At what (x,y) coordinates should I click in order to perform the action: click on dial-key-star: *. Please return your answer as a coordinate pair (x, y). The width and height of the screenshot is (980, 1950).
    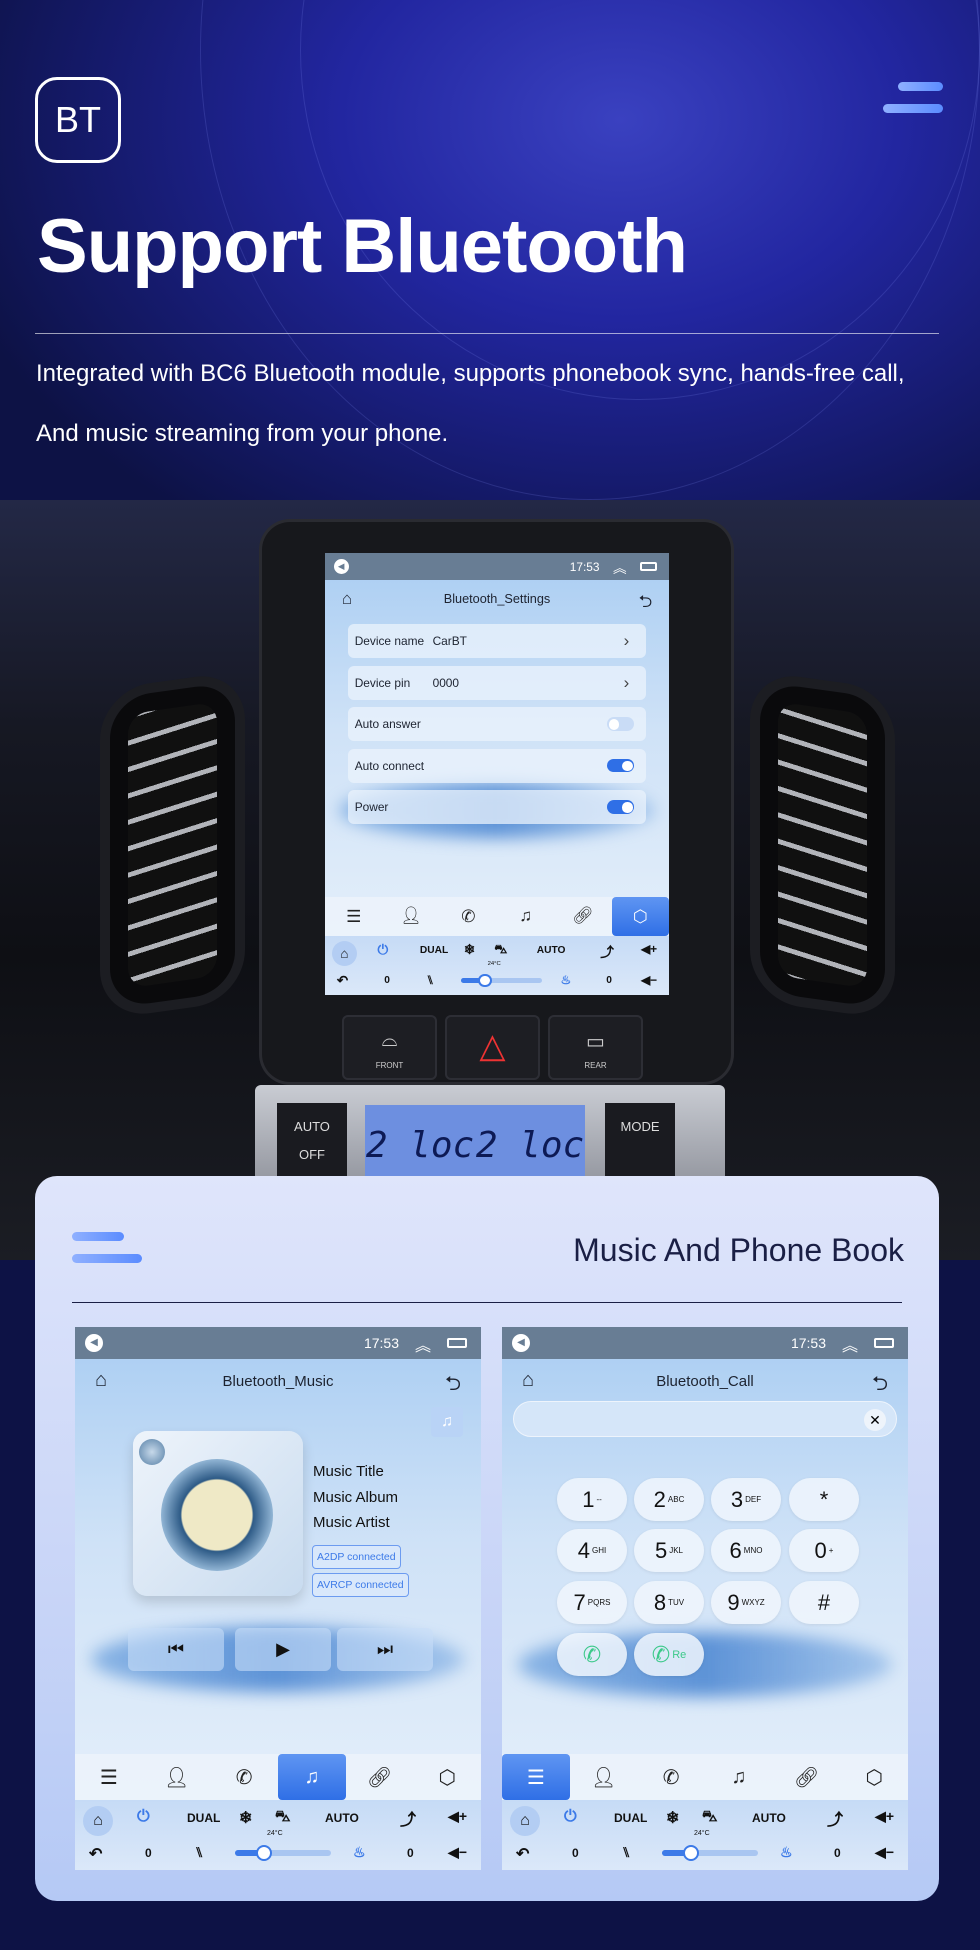
    Looking at the image, I should click on (824, 1499).